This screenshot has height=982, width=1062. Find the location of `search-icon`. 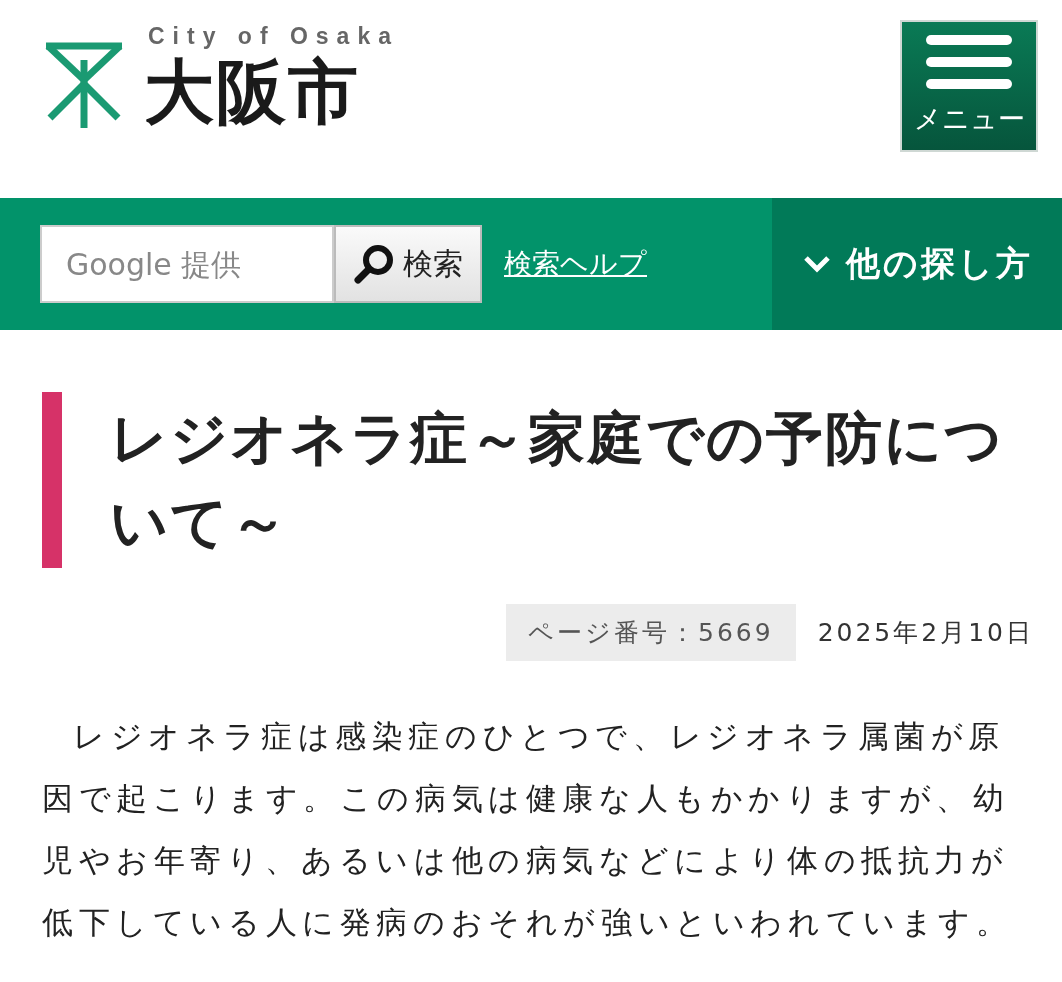

search-icon is located at coordinates (374, 264).